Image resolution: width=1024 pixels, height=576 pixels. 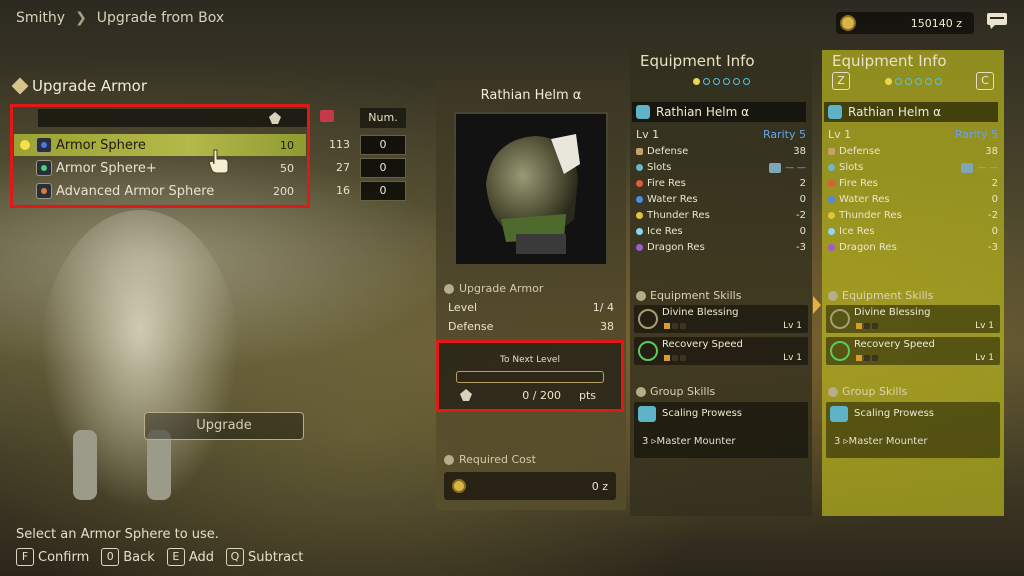 I want to click on item-stock: 16, so click(x=343, y=190).